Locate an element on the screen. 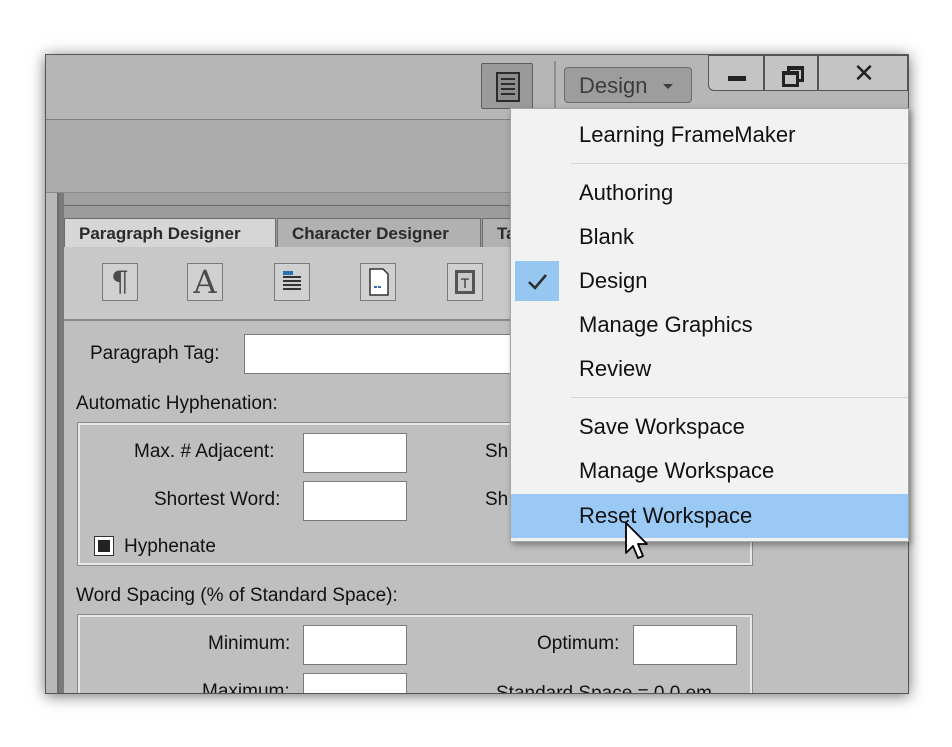 The image size is (952, 747). optimum-label: Optimum: is located at coordinates (578, 643).